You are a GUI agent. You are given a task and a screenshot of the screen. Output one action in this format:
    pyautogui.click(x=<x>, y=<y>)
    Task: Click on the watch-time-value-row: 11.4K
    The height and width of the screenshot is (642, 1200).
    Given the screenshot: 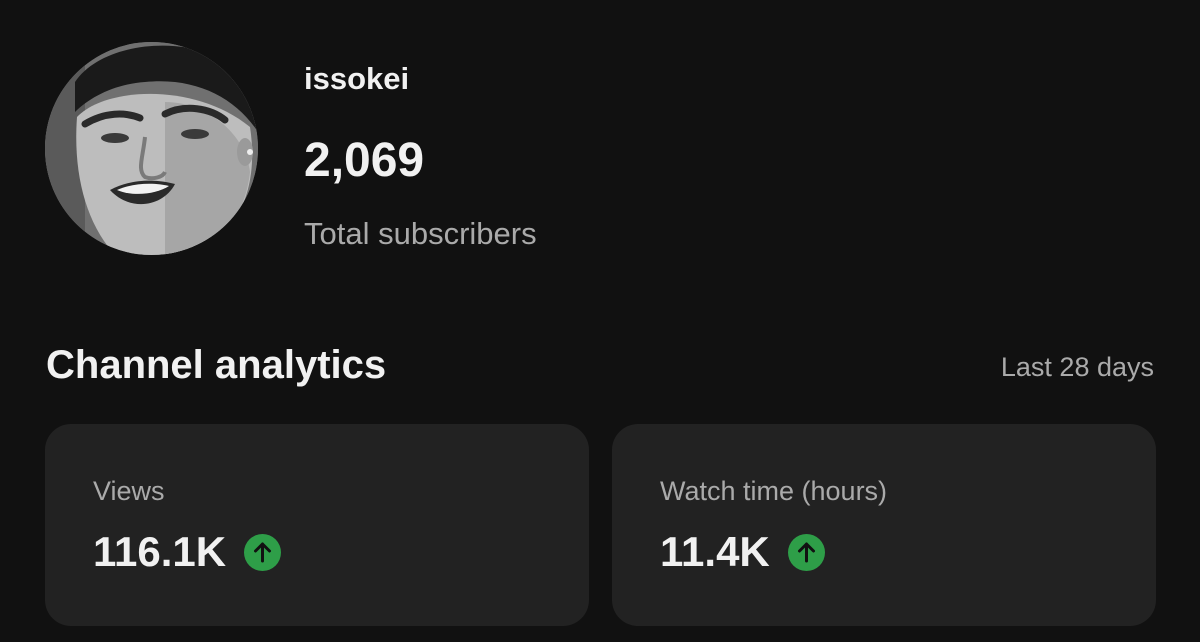 What is the action you would take?
    pyautogui.click(x=742, y=552)
    